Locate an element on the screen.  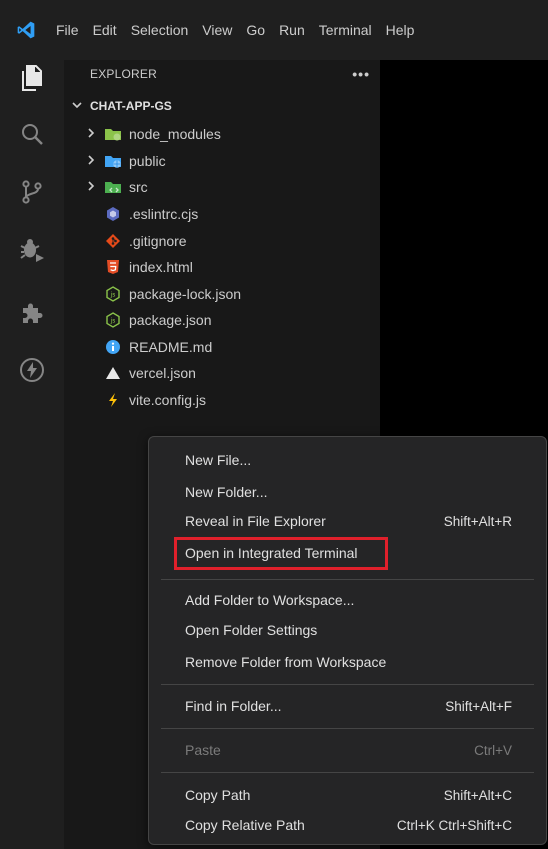
shortcut-label: Shift+Alt+R is located at coordinates (477, 521).